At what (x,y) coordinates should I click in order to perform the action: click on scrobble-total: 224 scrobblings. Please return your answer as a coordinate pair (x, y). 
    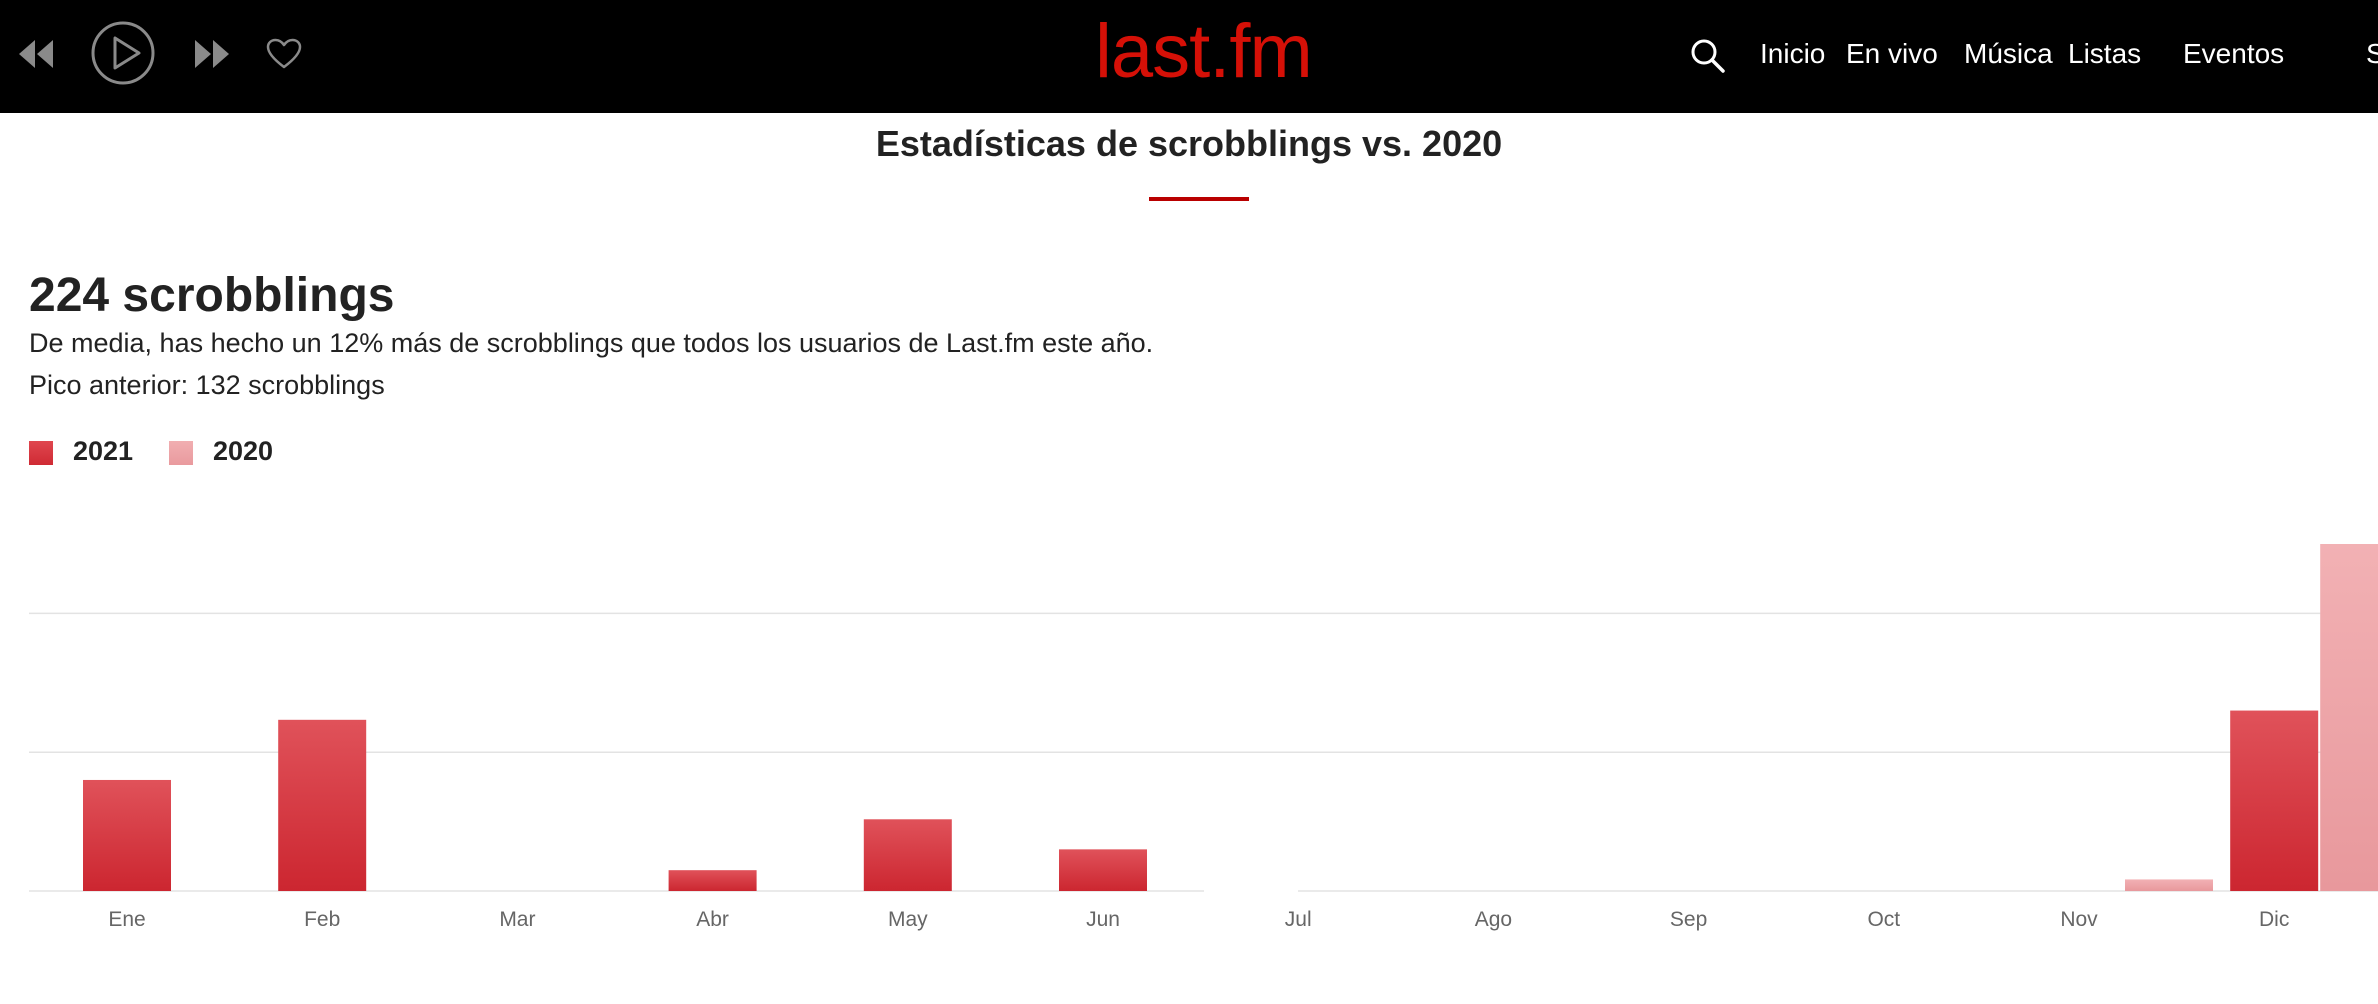
    Looking at the image, I should click on (212, 295).